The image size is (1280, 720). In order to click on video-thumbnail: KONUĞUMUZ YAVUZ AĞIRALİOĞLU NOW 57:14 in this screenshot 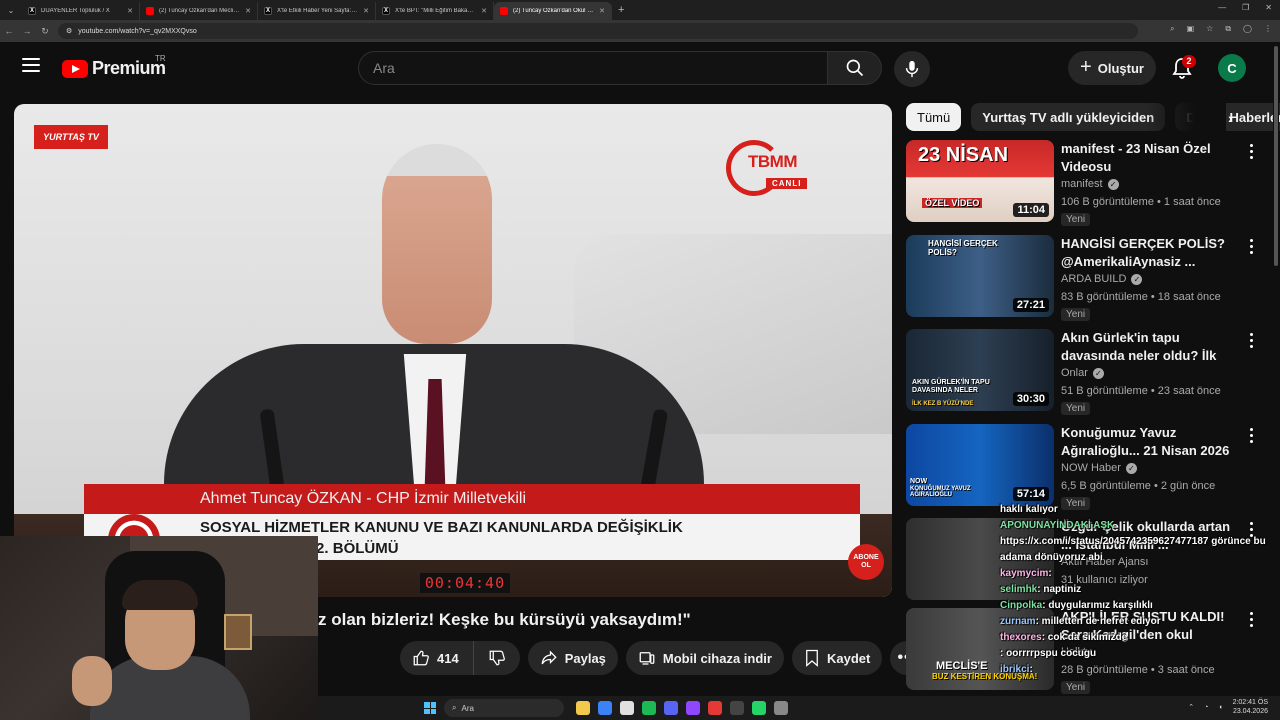, I will do `click(980, 465)`.